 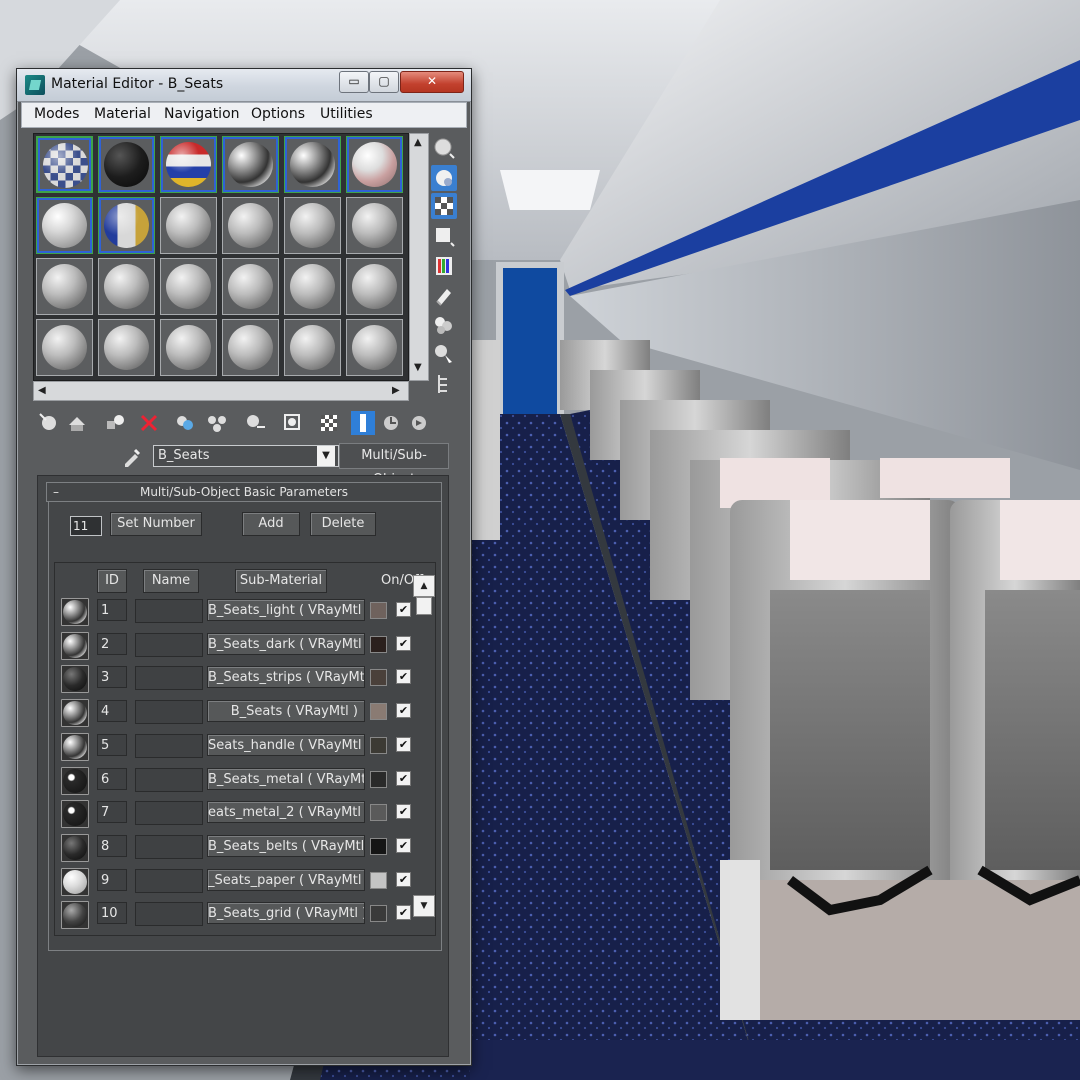 What do you see at coordinates (235, 881) in the screenshot?
I see `table-row: 9 _Seats_paper ( VRayMtl ) ✔` at bounding box center [235, 881].